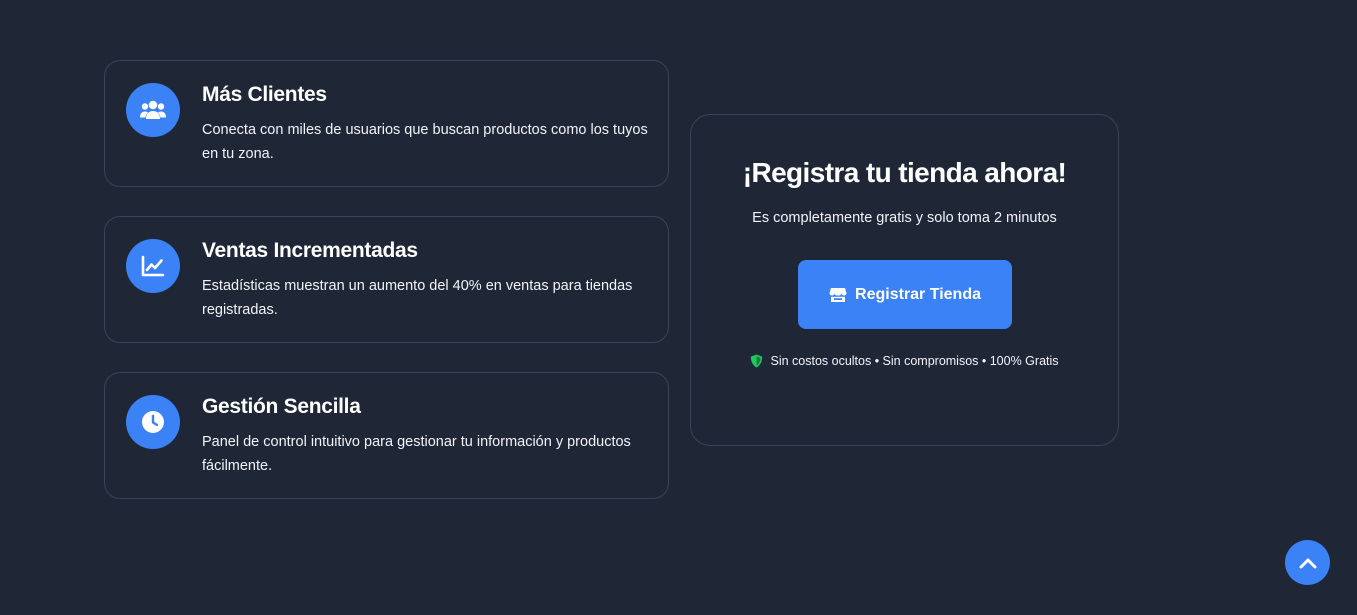 The image size is (1357, 615). I want to click on feature-title: Gestión Sencilla, so click(281, 406).